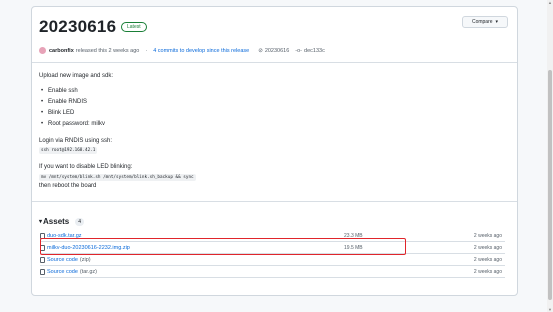 The height and width of the screenshot is (312, 553). Describe the element at coordinates (41, 222) in the screenshot. I see `caret-down-icon: ▾` at that location.